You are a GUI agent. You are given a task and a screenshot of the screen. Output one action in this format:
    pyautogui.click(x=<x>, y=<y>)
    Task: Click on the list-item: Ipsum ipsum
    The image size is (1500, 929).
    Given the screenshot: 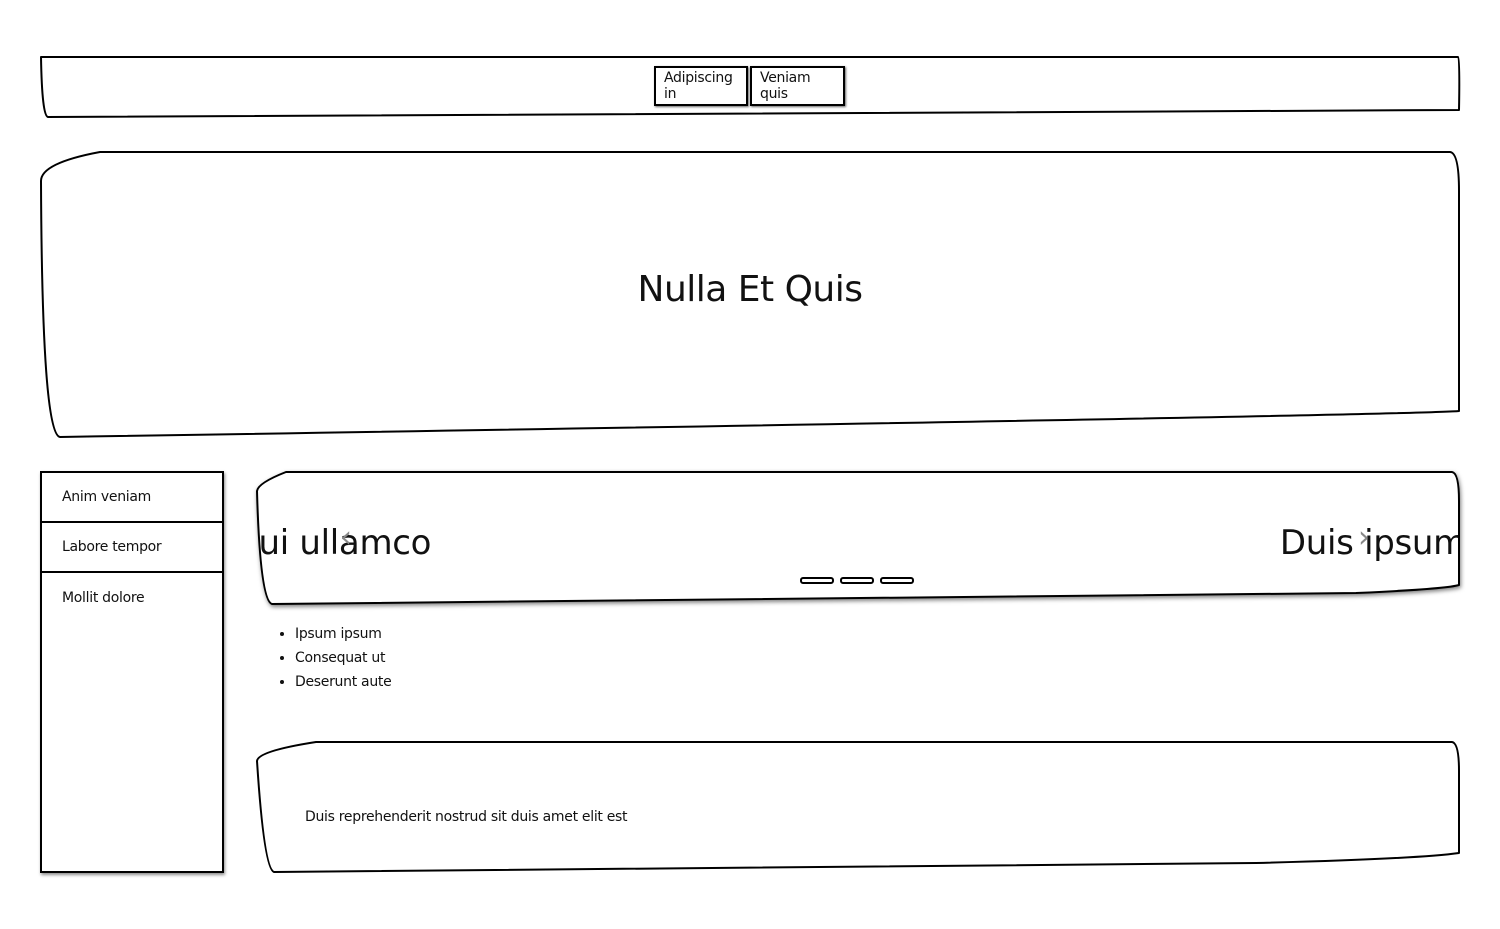 What is the action you would take?
    pyautogui.click(x=343, y=634)
    